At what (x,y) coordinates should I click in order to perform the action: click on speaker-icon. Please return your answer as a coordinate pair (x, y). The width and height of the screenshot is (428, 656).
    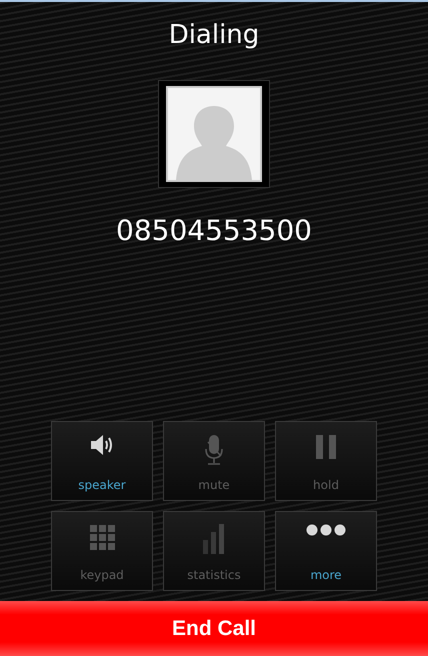
    Looking at the image, I should click on (102, 445).